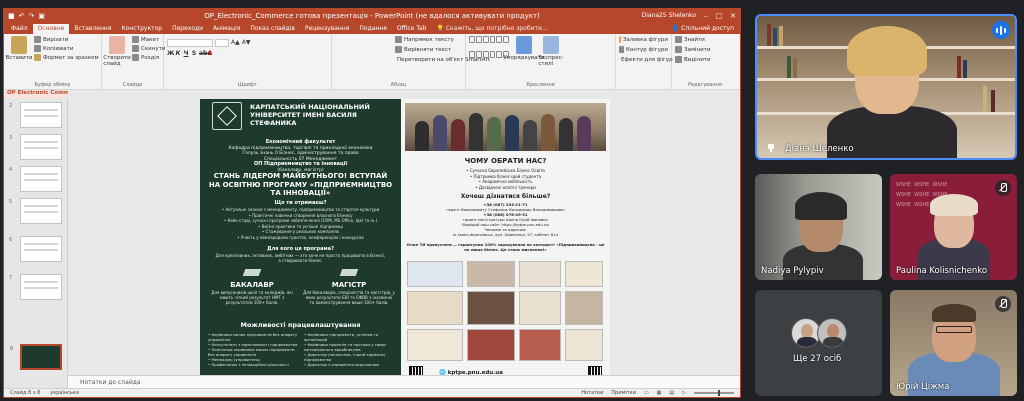 This screenshot has height=401, width=1024. Describe the element at coordinates (733, 16) in the screenshot. I see `close-icon: ✕` at that location.